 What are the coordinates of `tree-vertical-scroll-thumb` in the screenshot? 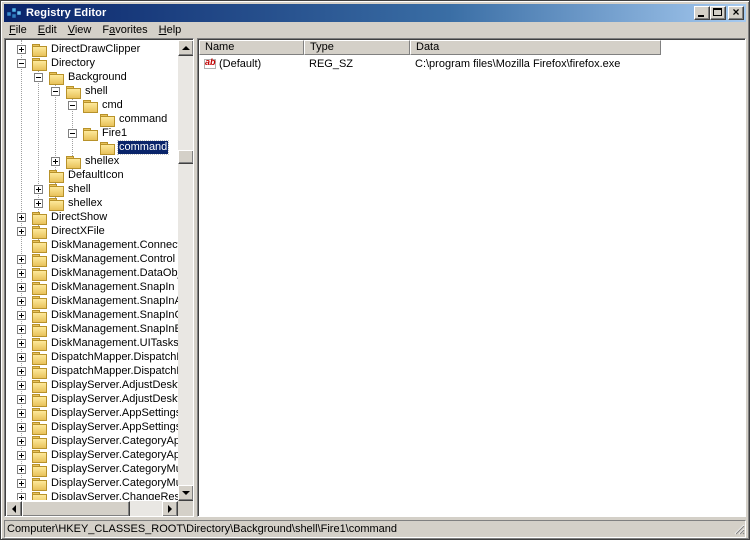 It's located at (185, 157).